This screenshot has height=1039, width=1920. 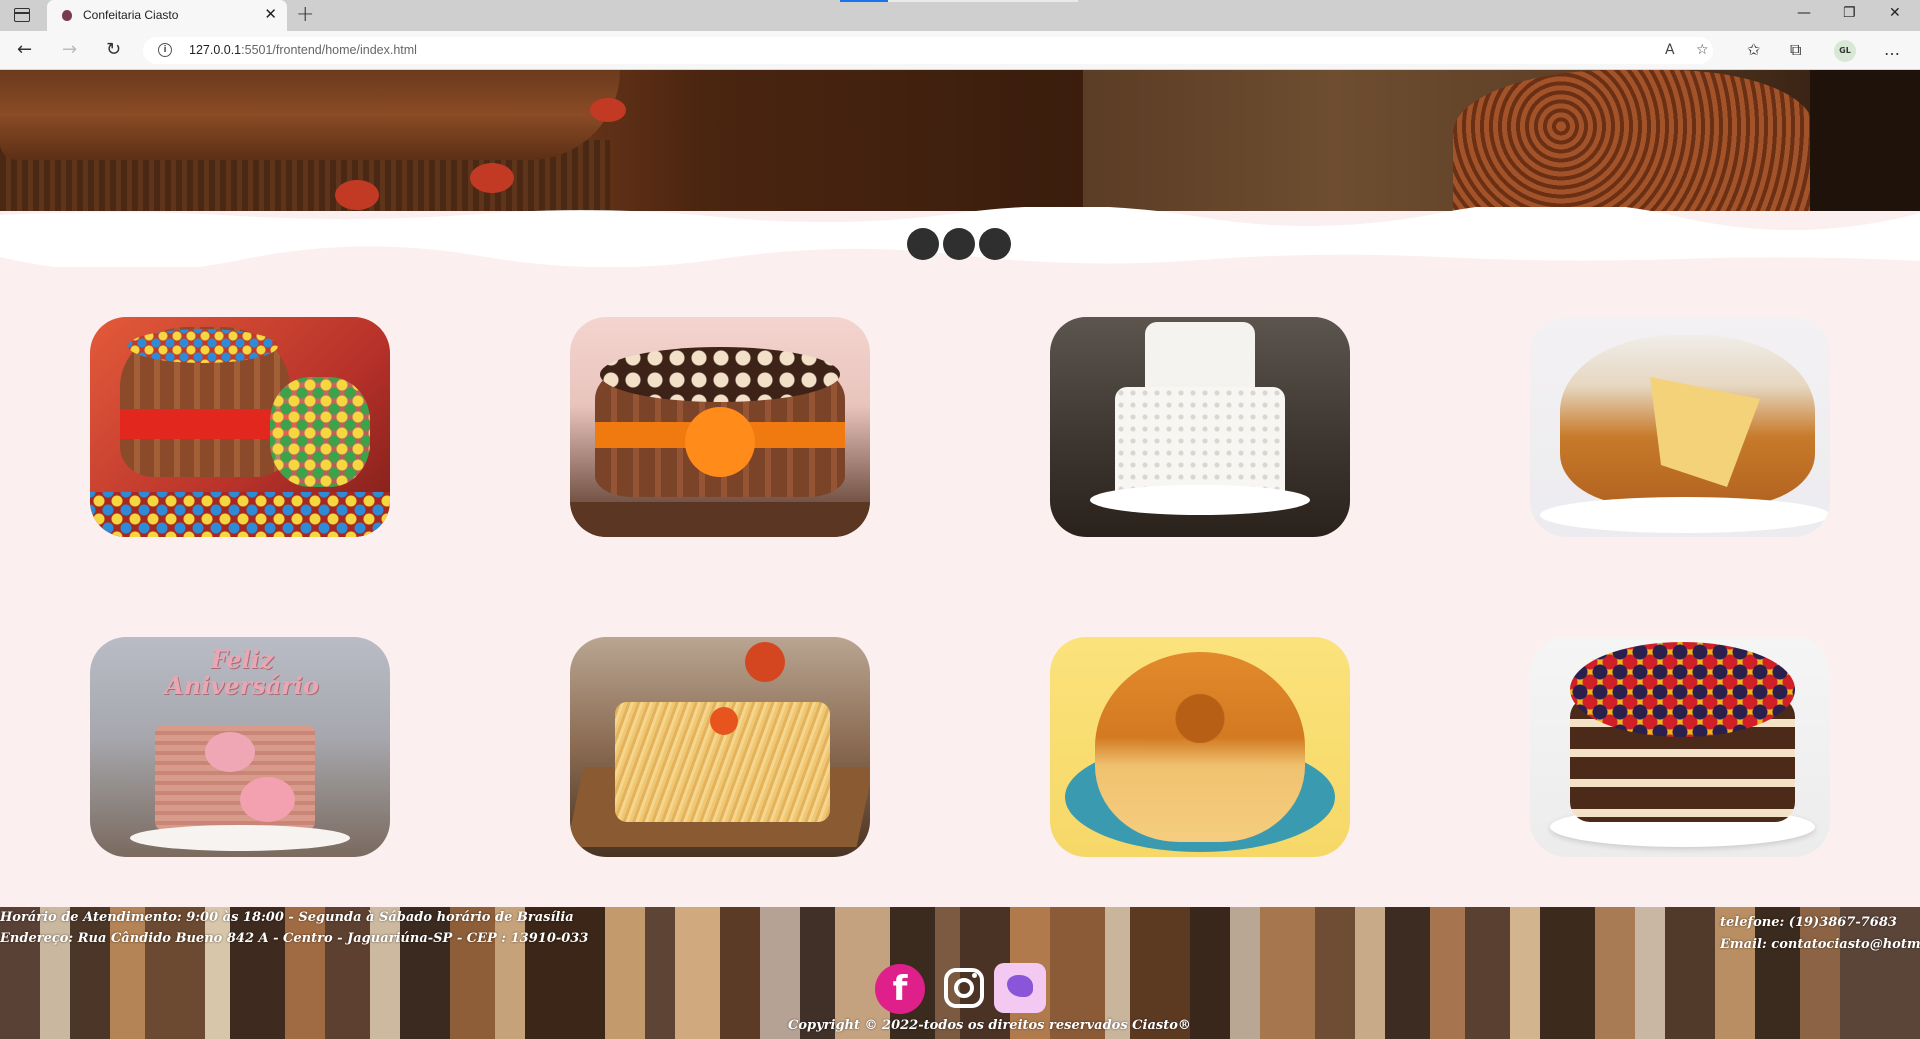 I want to click on hero-image-crumb-cake, so click(x=1501, y=140).